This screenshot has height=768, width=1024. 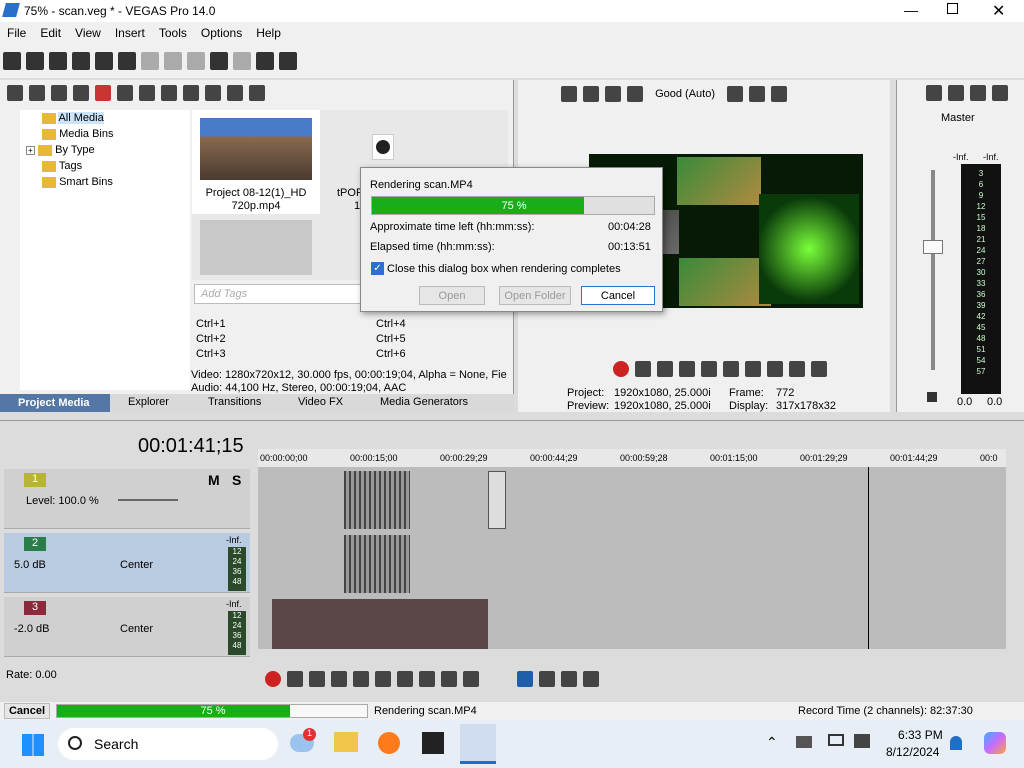 I want to click on app-icon, so click(x=433, y=743).